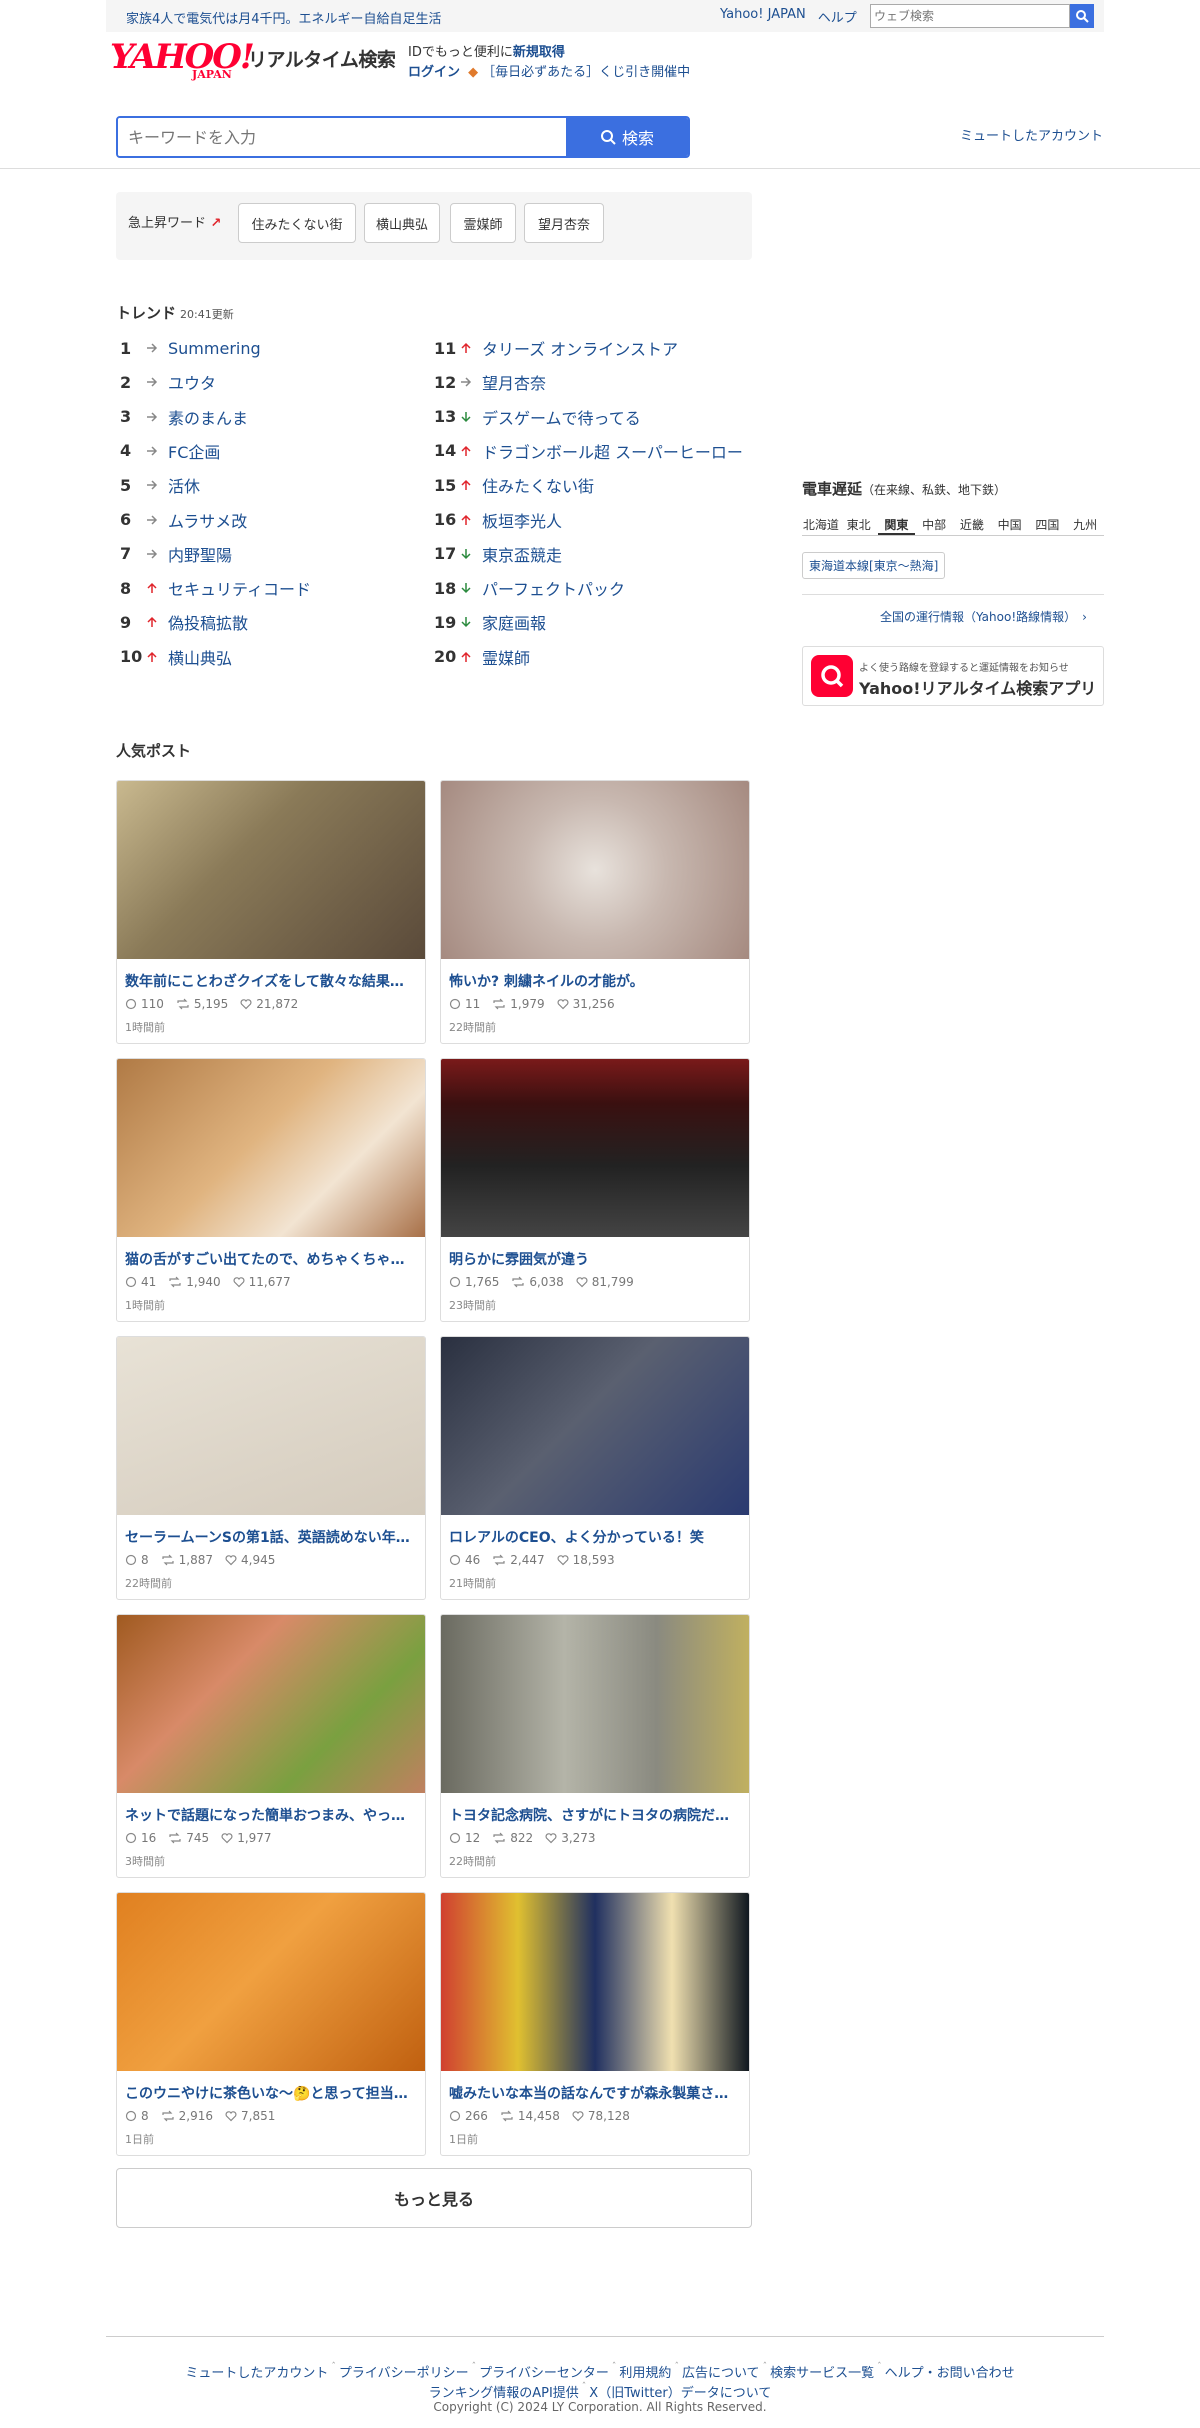  Describe the element at coordinates (160, 485) in the screenshot. I see `trend-item: 5 活休` at that location.